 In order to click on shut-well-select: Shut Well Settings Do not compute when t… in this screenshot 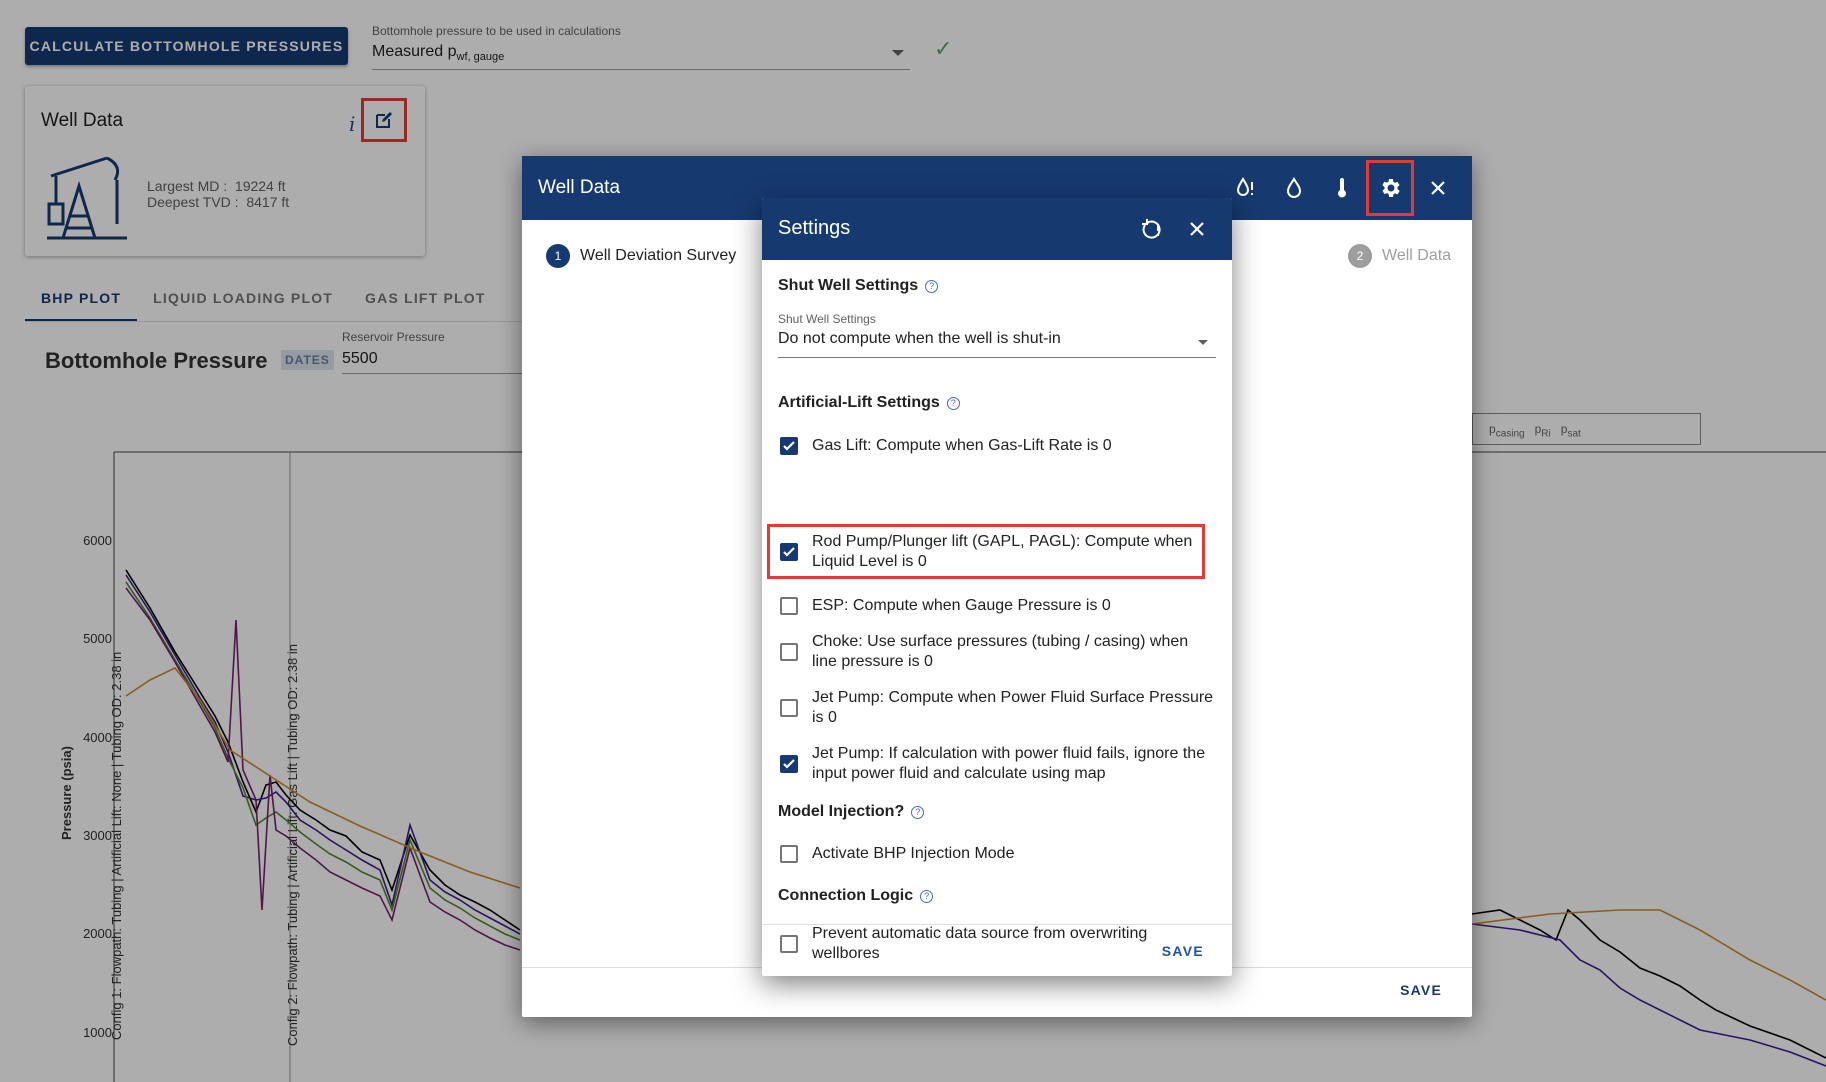, I will do `click(997, 334)`.